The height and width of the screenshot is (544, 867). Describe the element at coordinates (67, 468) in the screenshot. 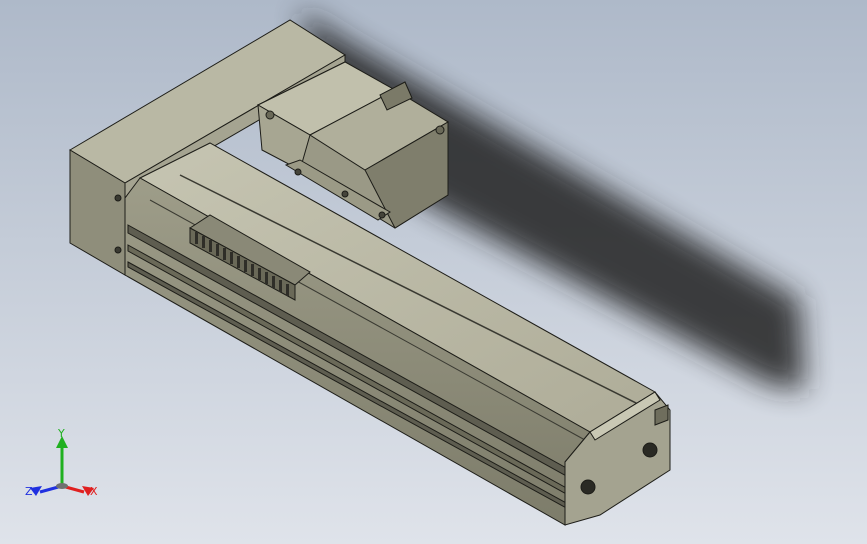

I see `coordinate-triad: Y X Z` at that location.